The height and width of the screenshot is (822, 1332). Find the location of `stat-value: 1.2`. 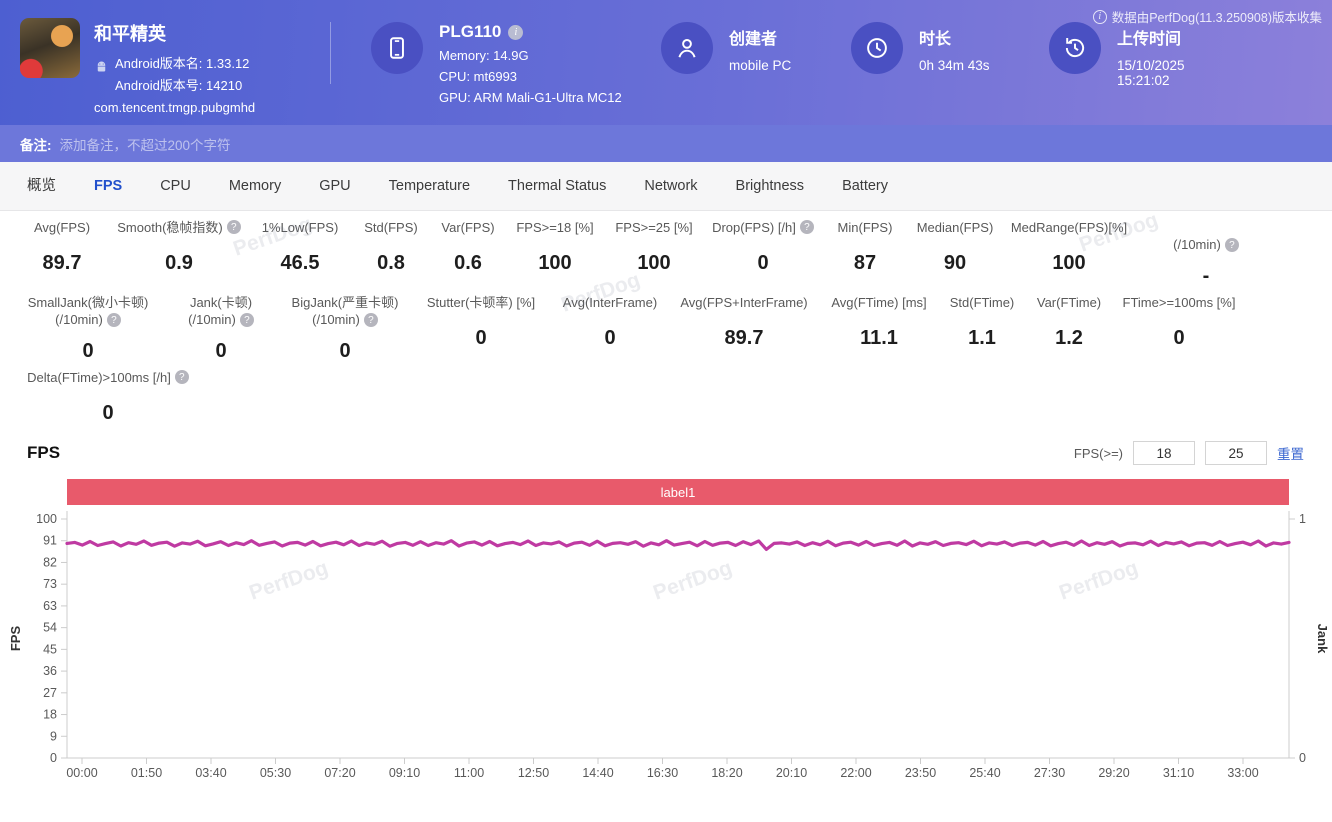

stat-value: 1.2 is located at coordinates (1069, 338).